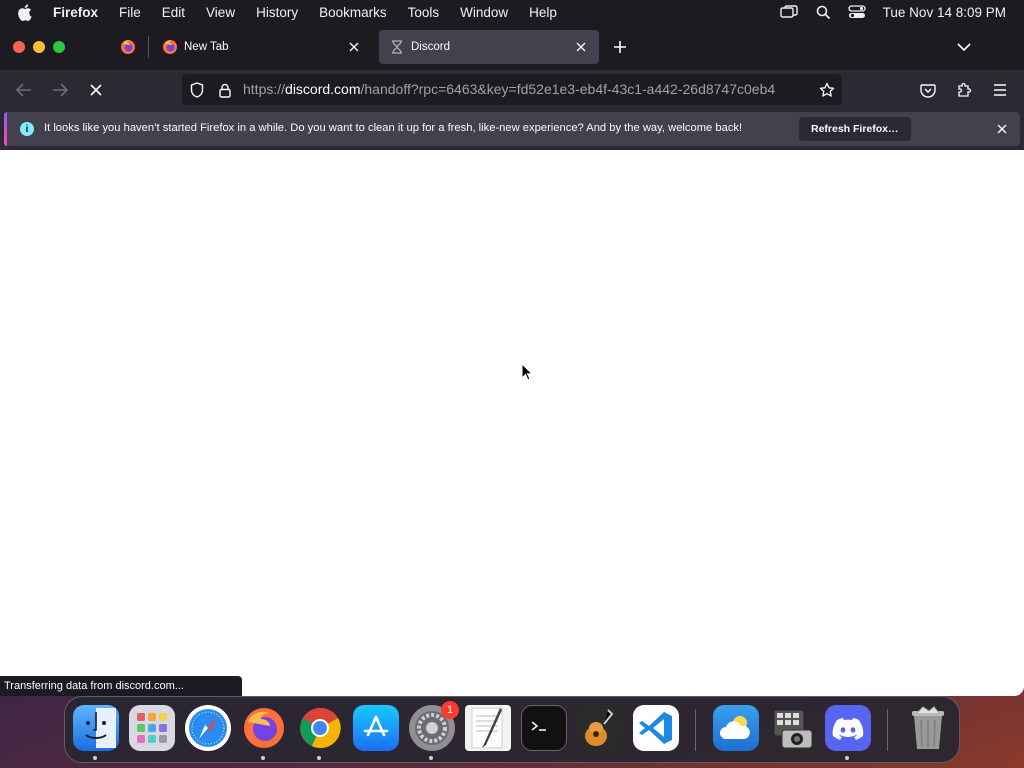 The width and height of the screenshot is (1024, 768). I want to click on spotlight-search-icon, so click(823, 12).